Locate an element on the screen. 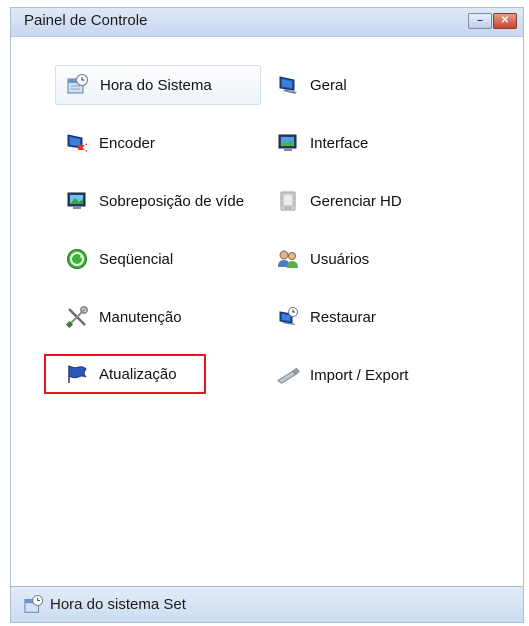  close-button: ✕ is located at coordinates (505, 21).